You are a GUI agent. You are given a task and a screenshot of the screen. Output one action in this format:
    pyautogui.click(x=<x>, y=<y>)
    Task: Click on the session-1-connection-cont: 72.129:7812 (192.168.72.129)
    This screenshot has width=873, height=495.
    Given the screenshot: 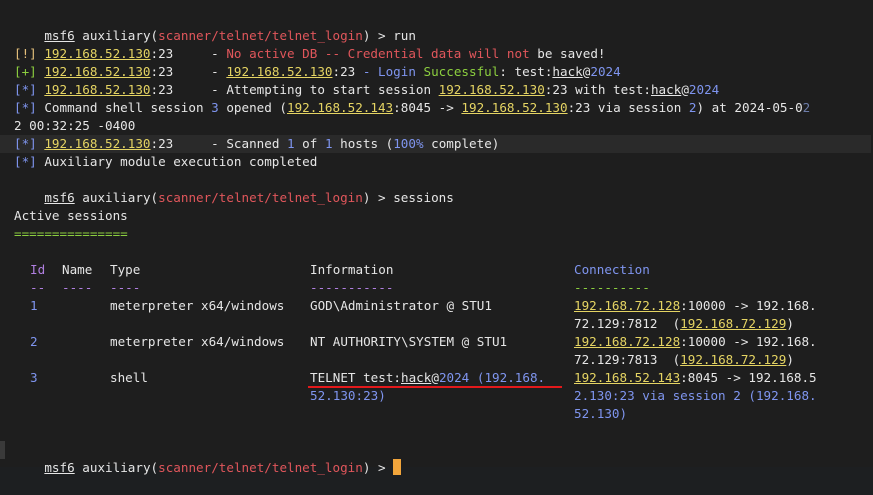 What is the action you would take?
    pyautogui.click(x=684, y=323)
    